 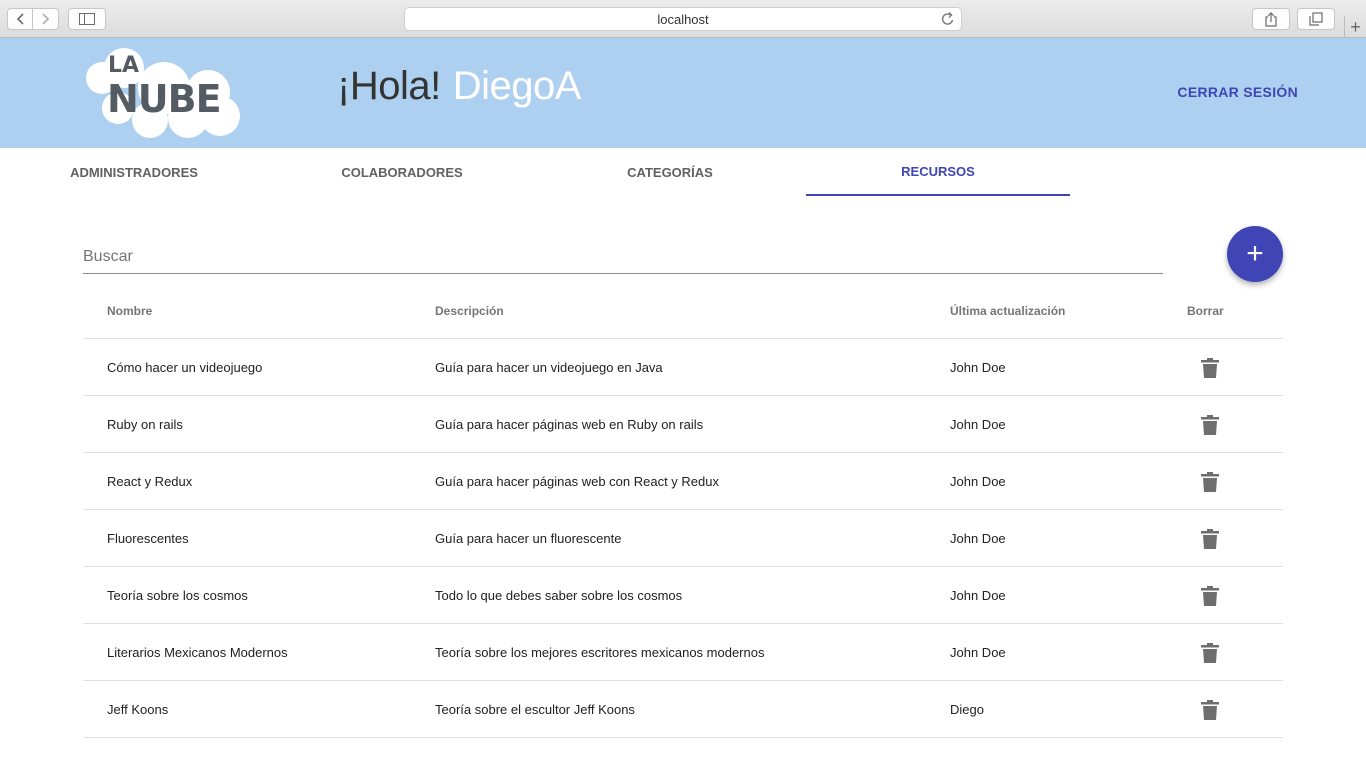 I want to click on share-button, so click(x=1271, y=19).